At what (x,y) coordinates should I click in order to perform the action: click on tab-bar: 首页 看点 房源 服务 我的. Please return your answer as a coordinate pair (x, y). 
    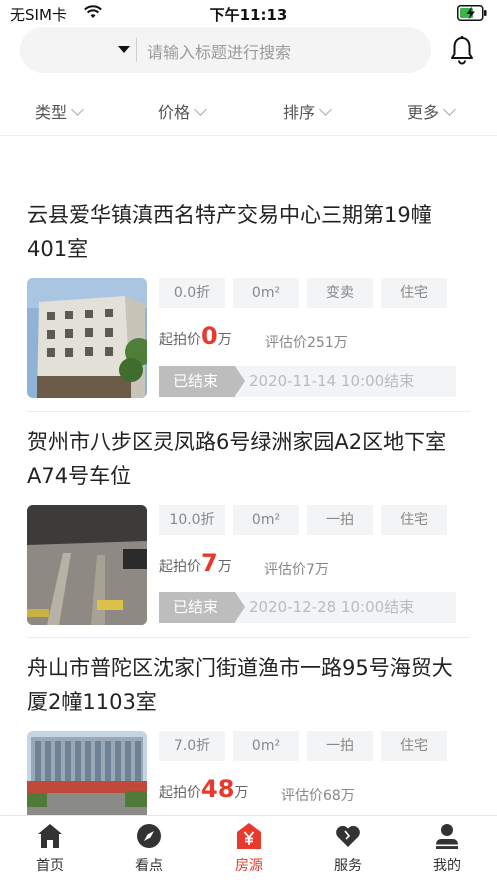
    Looking at the image, I should click on (248, 849).